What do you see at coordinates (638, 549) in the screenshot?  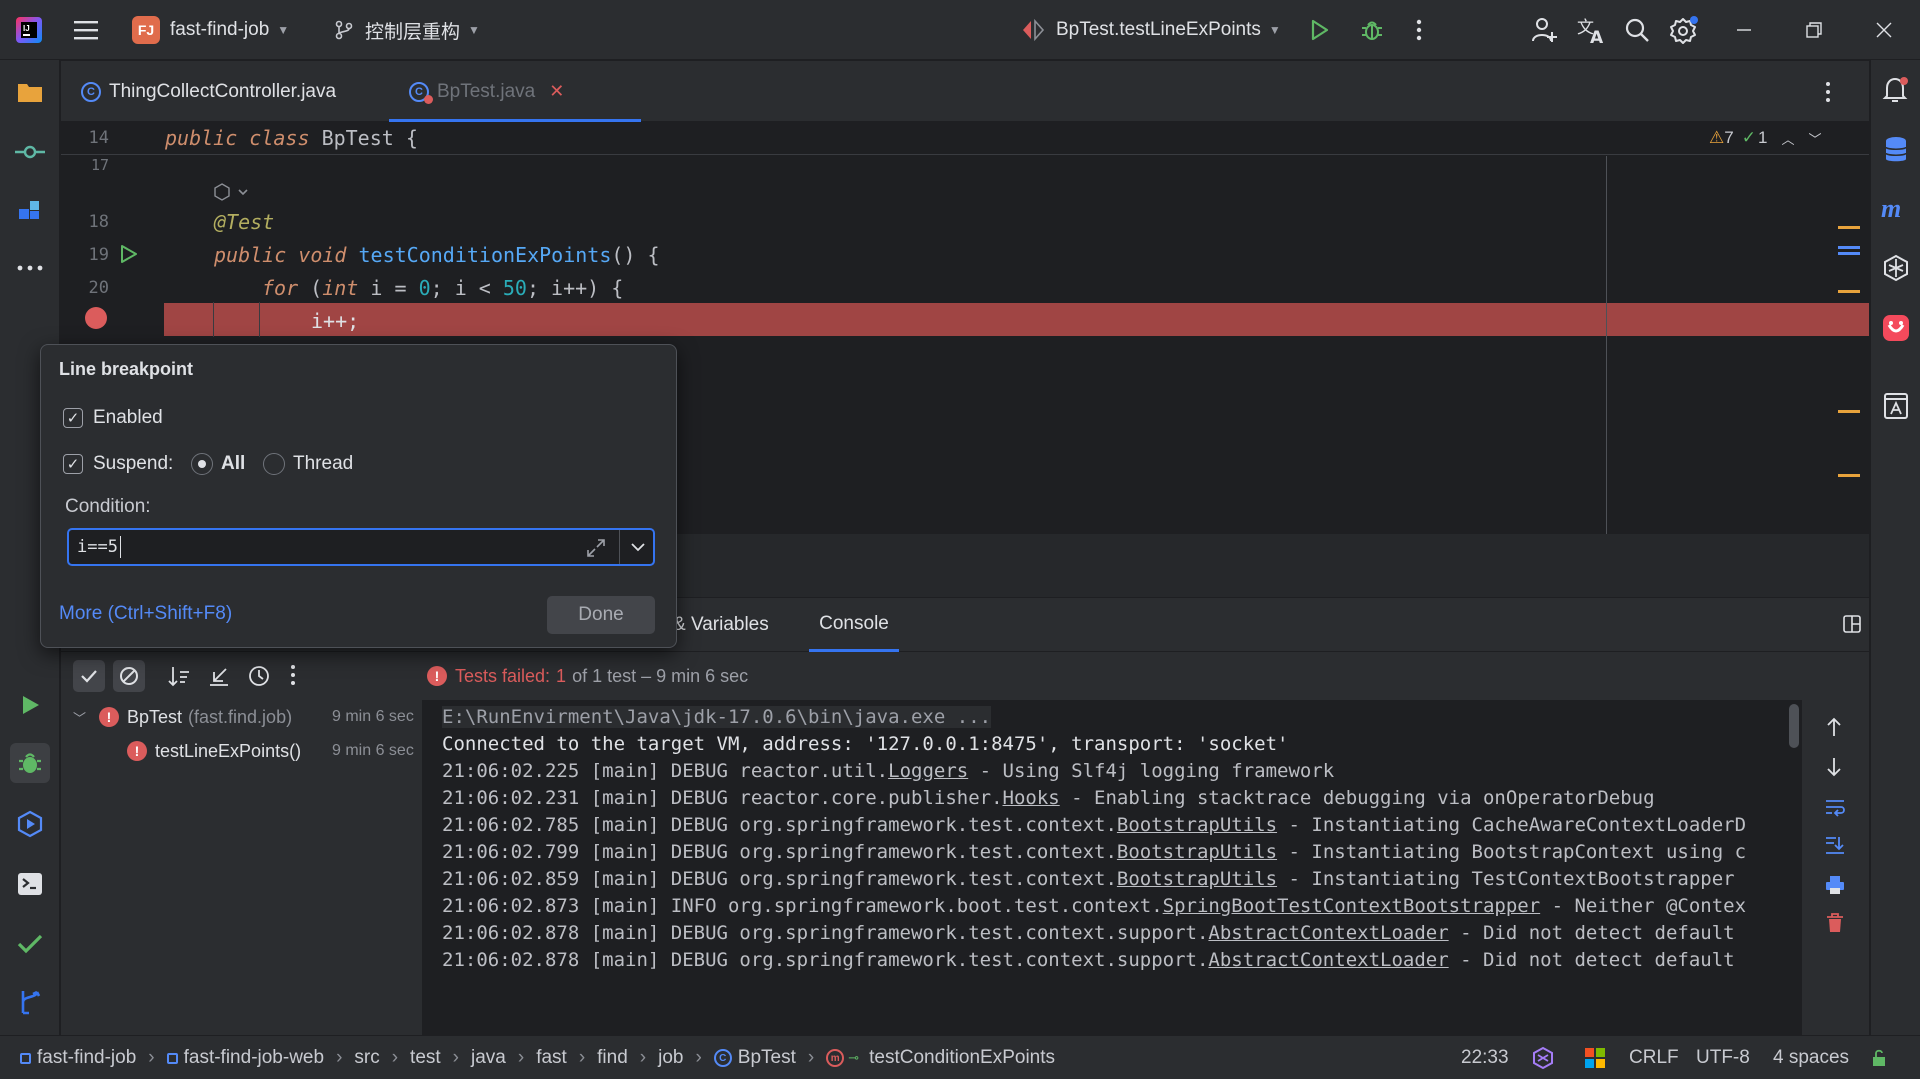 I see `history-dropdown-icon` at bounding box center [638, 549].